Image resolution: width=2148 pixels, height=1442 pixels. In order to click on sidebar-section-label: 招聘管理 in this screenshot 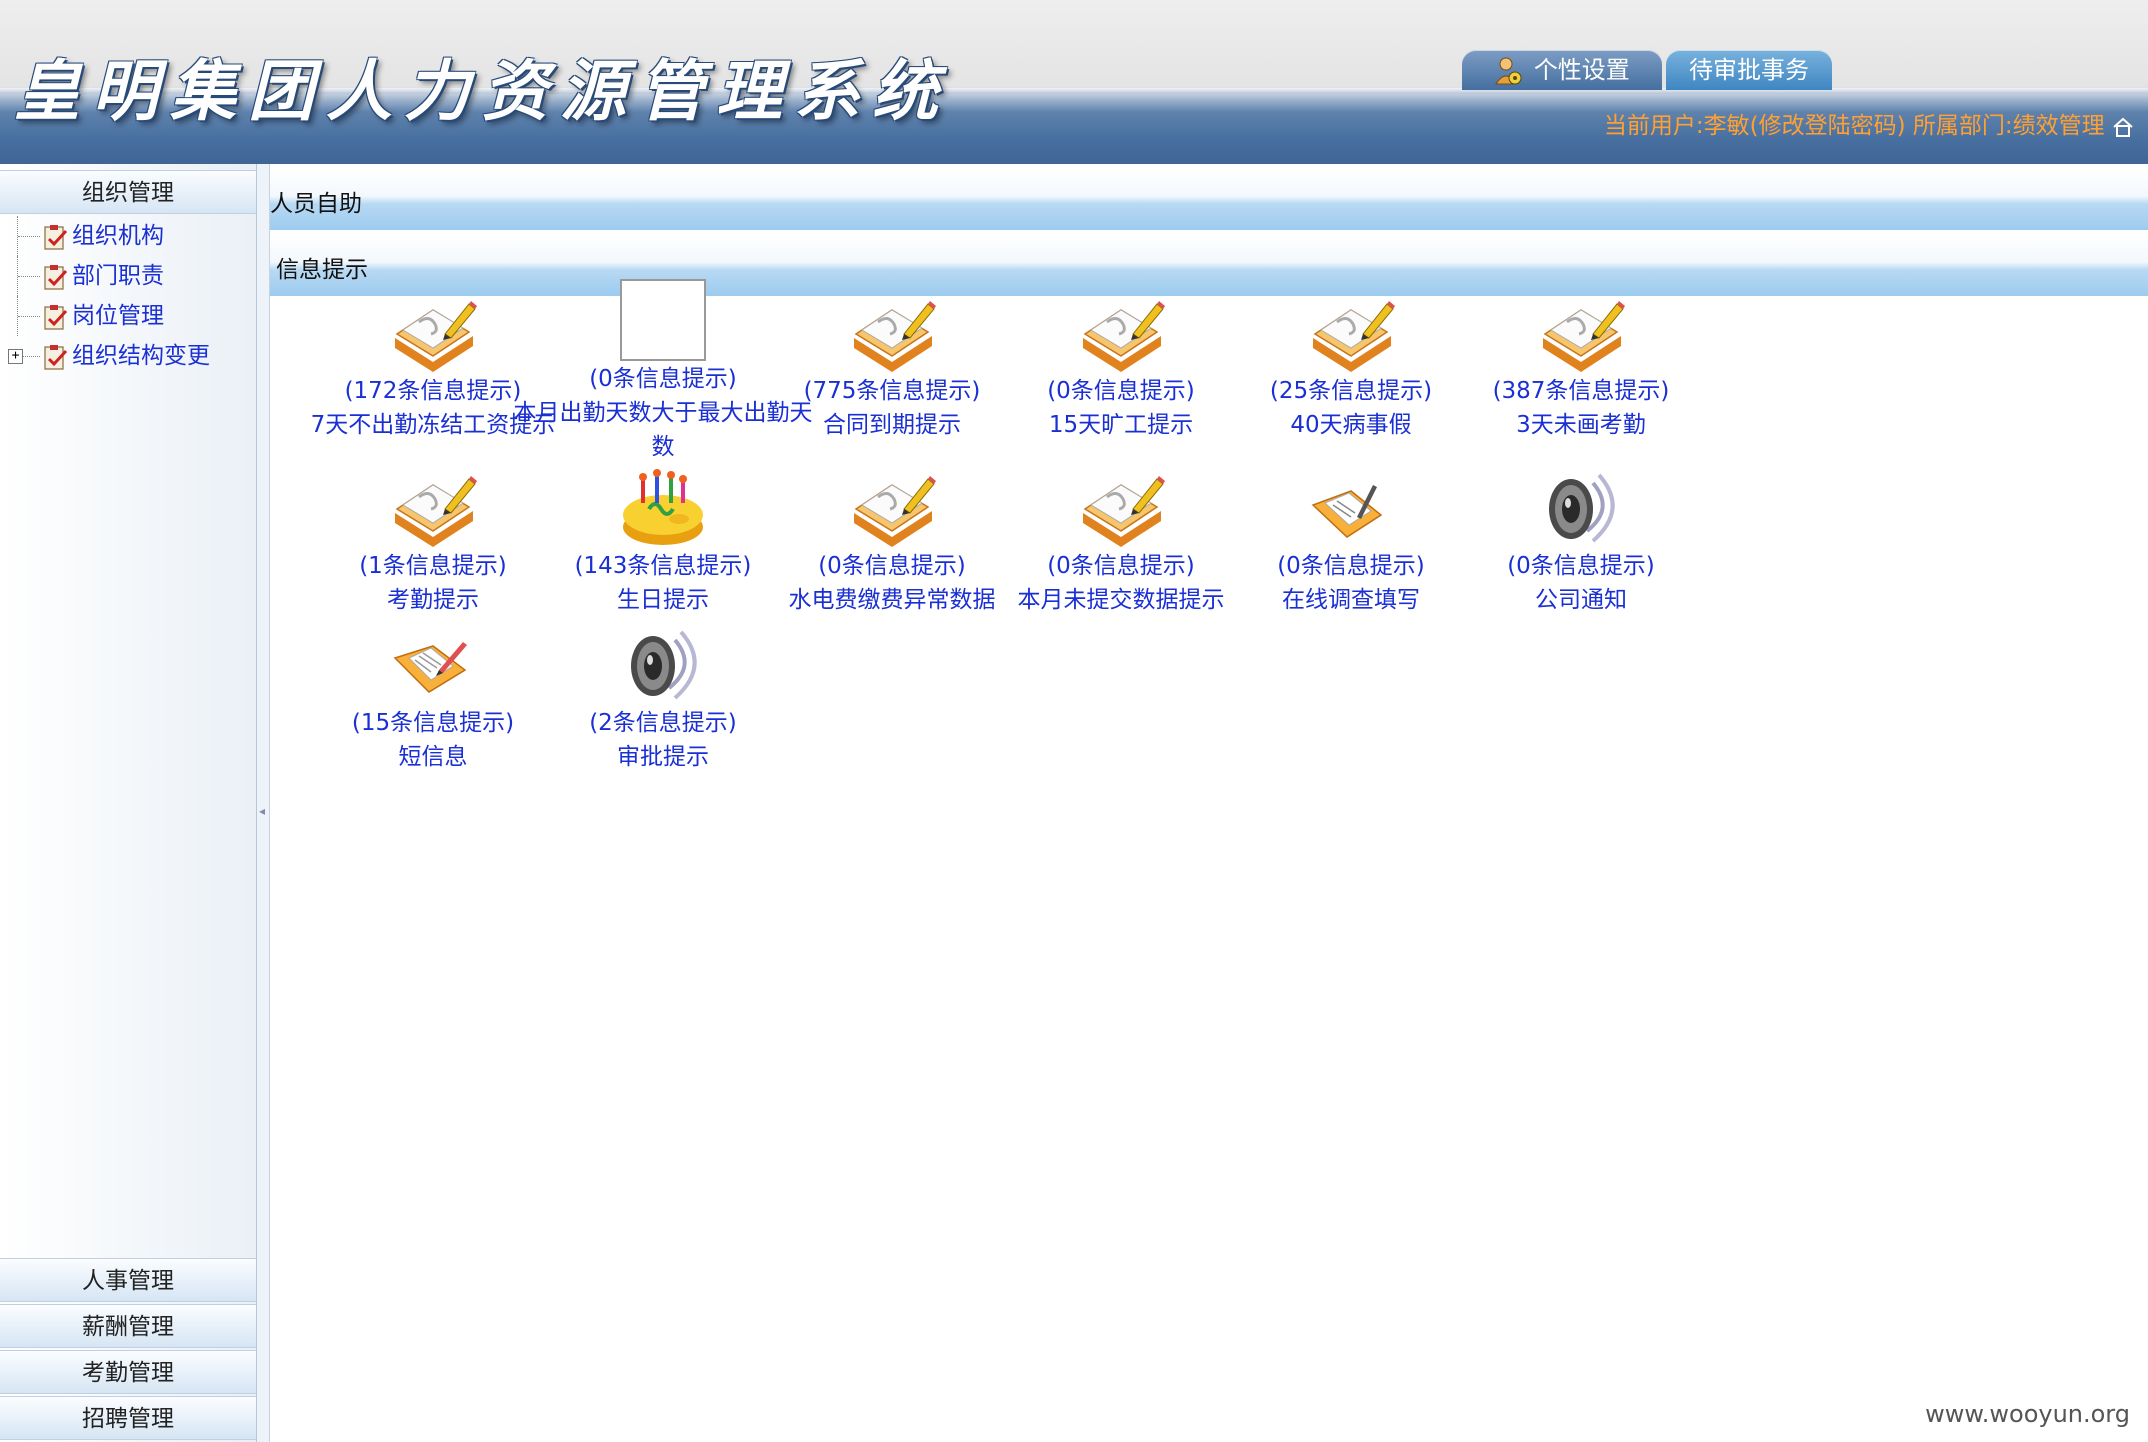, I will do `click(128, 1419)`.